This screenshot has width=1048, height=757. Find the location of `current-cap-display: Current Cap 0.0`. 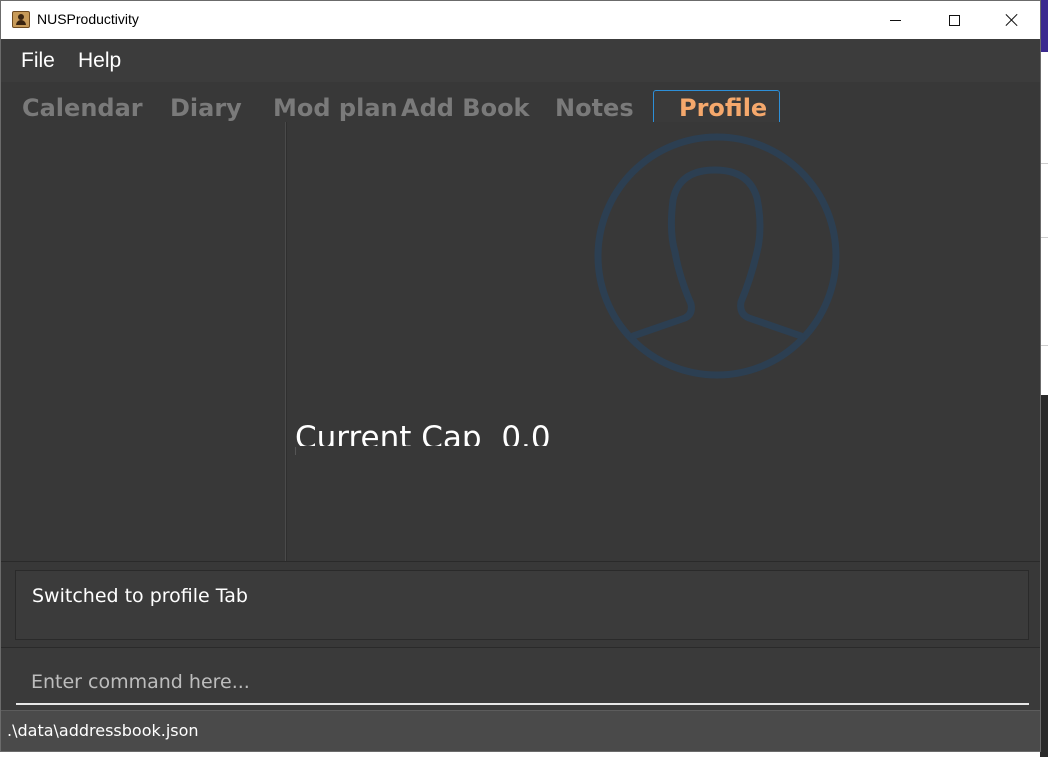

current-cap-display: Current Cap 0.0 is located at coordinates (645, 433).